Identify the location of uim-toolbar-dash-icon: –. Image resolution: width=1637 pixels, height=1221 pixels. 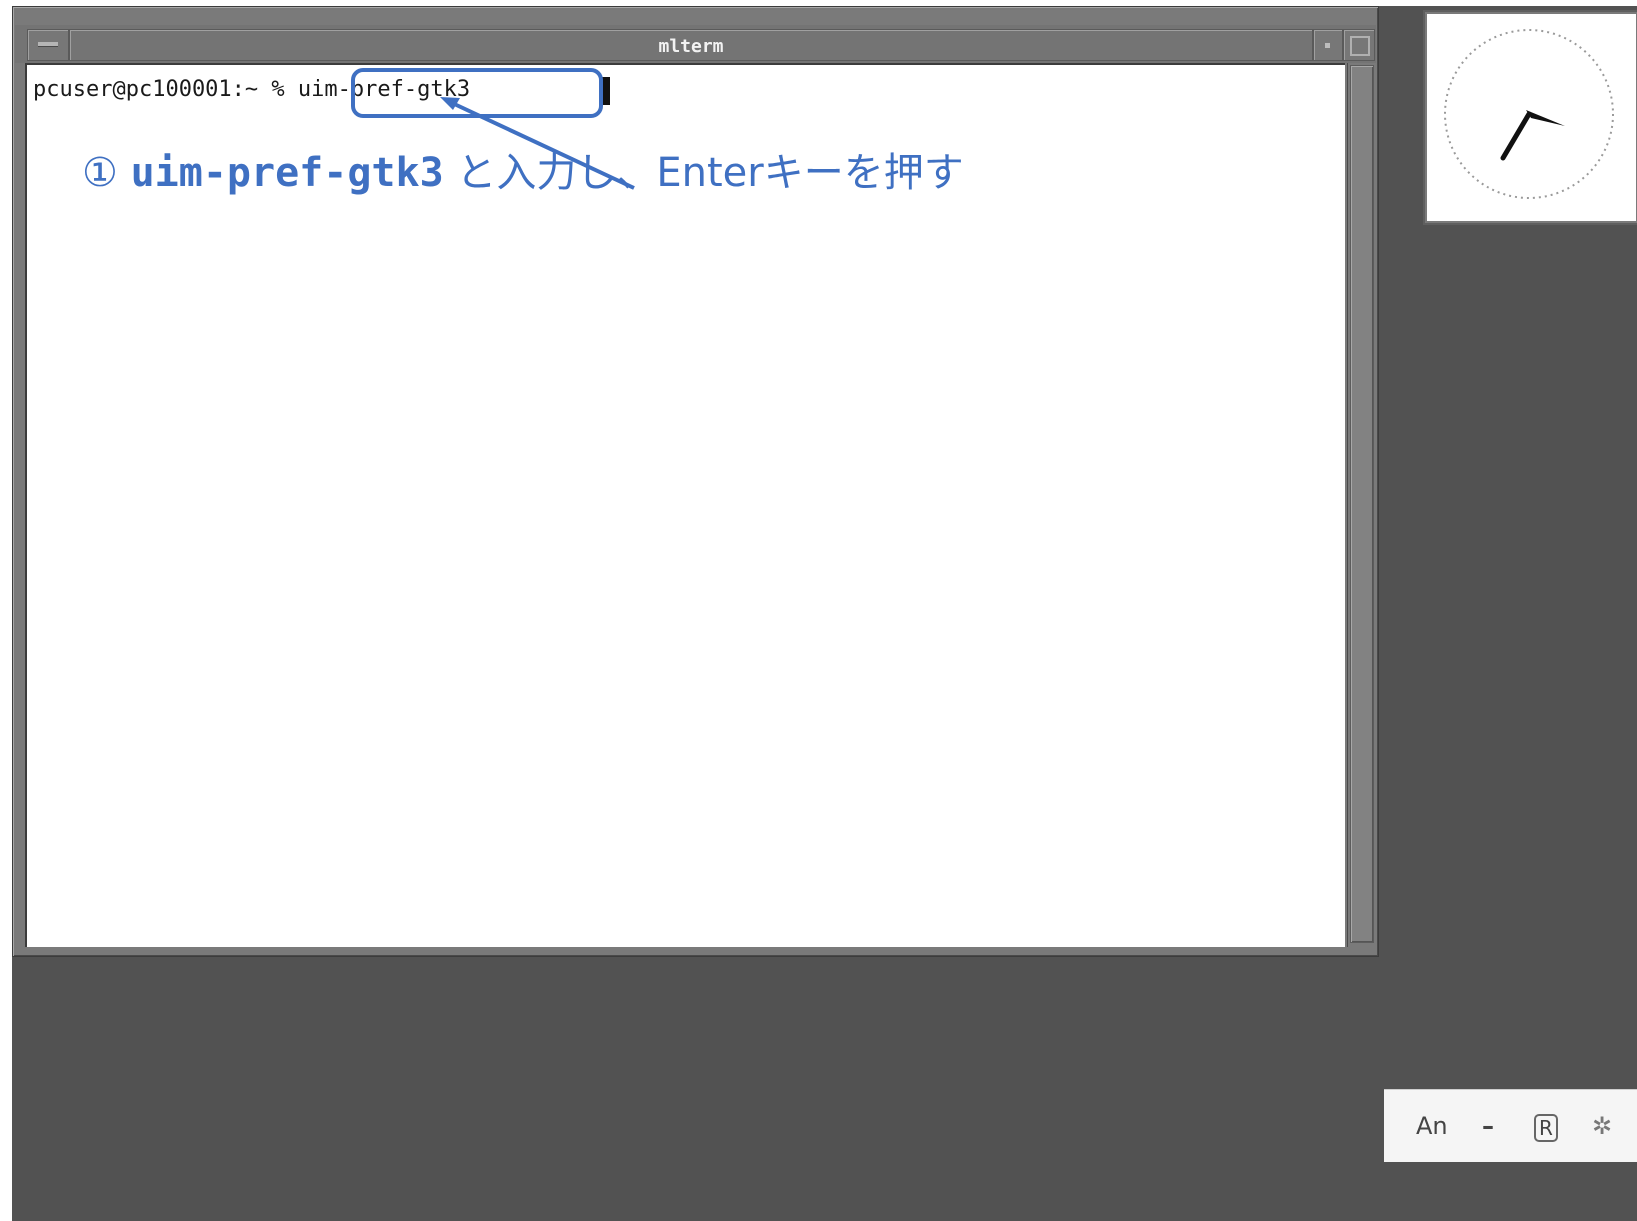
(1488, 1126).